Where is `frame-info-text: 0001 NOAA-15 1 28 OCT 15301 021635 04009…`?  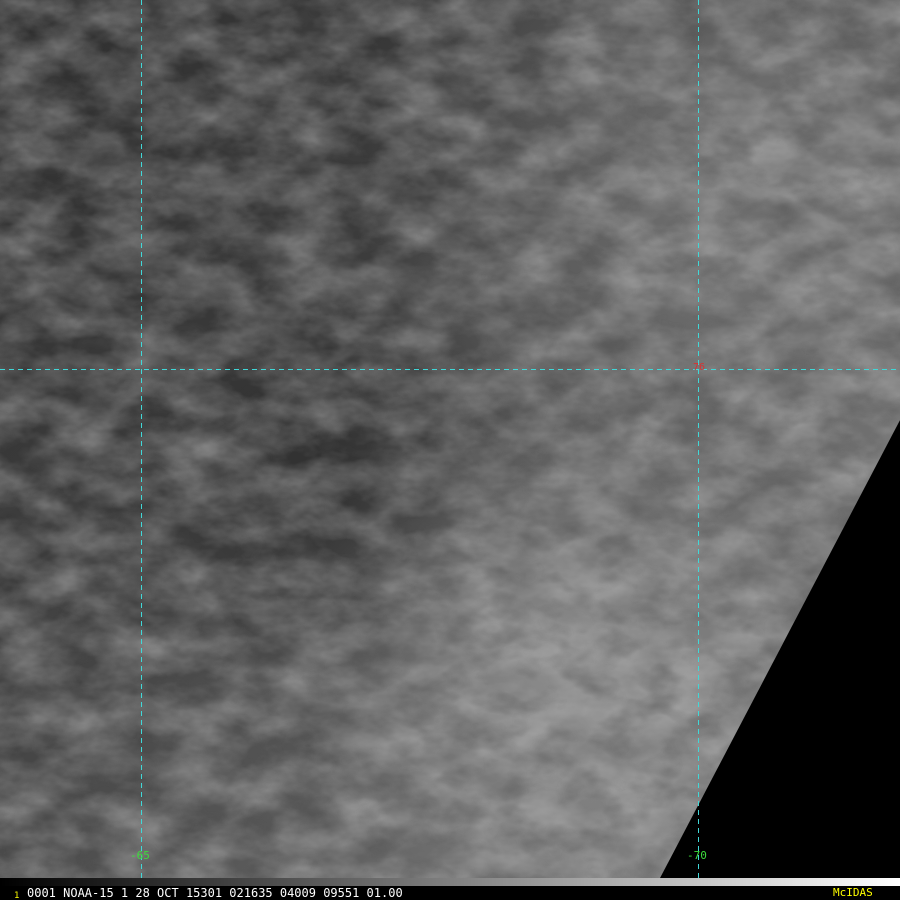
frame-info-text: 0001 NOAA-15 1 28 OCT 15301 021635 04009… is located at coordinates (215, 893).